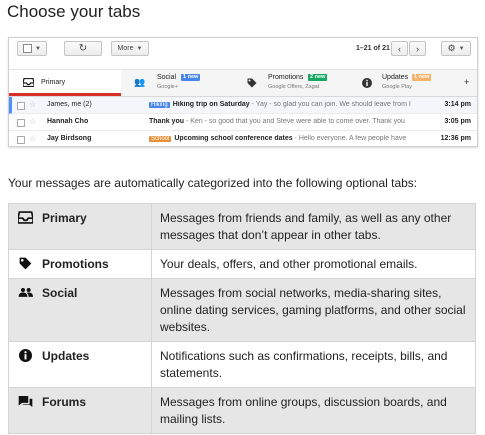 This screenshot has height=435, width=485. I want to click on category-name: Updates, so click(66, 356).